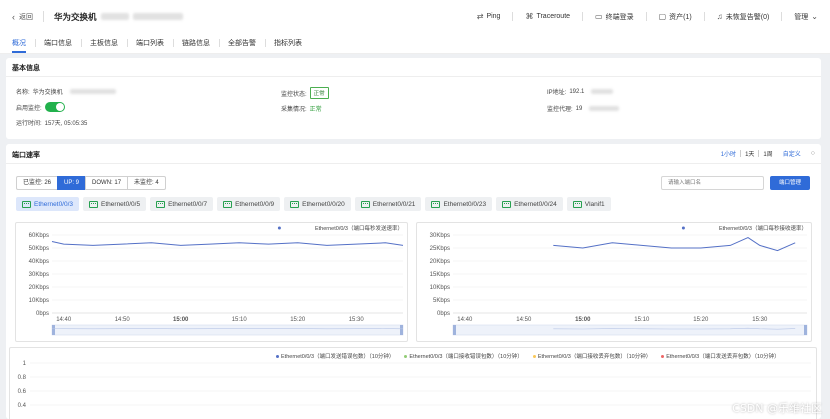 This screenshot has height=419, width=830. What do you see at coordinates (23, 45) in the screenshot?
I see `tab-0: 概况` at bounding box center [23, 45].